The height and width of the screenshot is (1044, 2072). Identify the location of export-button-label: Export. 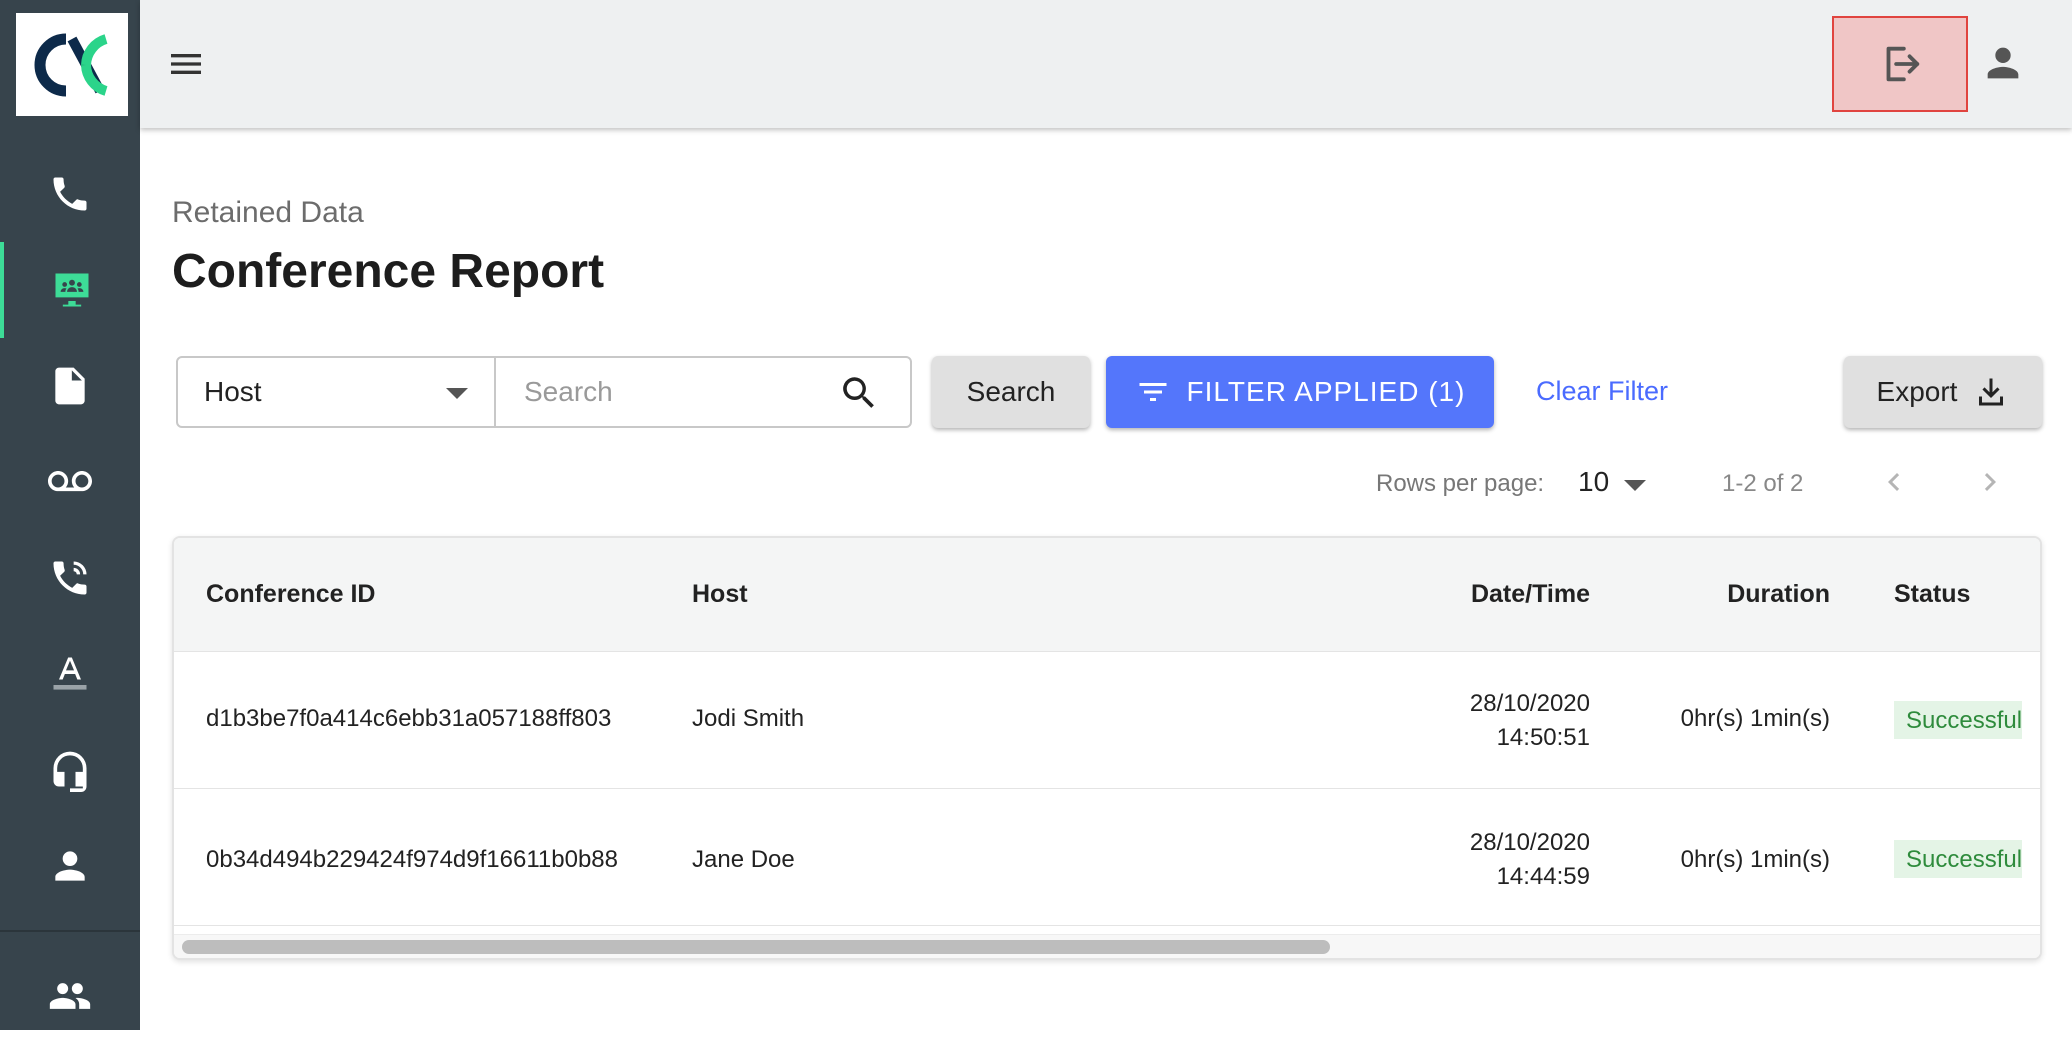
(1917, 391).